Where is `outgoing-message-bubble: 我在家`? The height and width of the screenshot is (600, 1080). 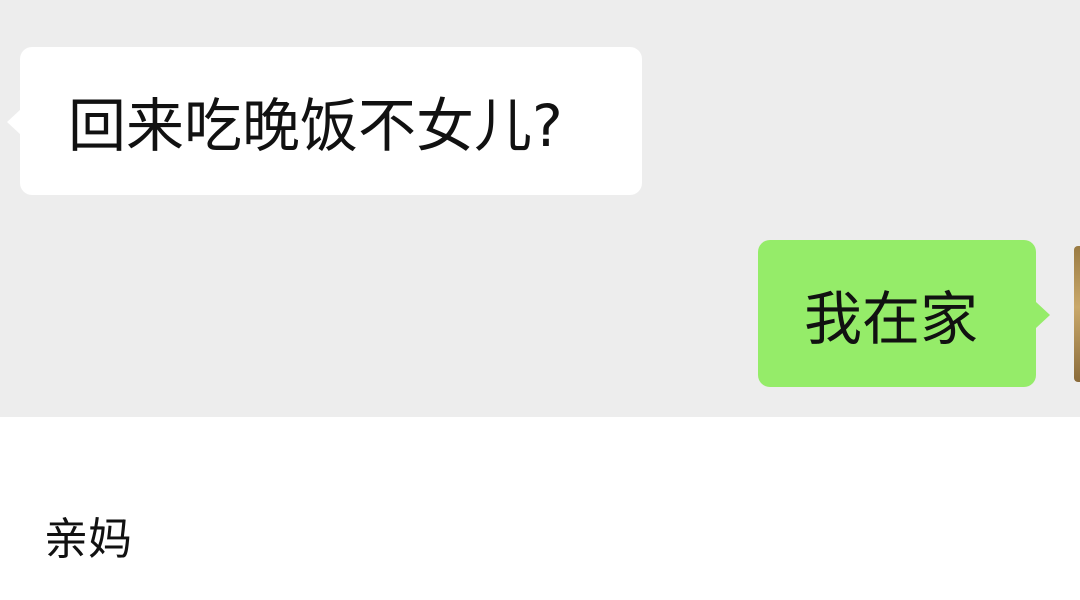 outgoing-message-bubble: 我在家 is located at coordinates (904, 313).